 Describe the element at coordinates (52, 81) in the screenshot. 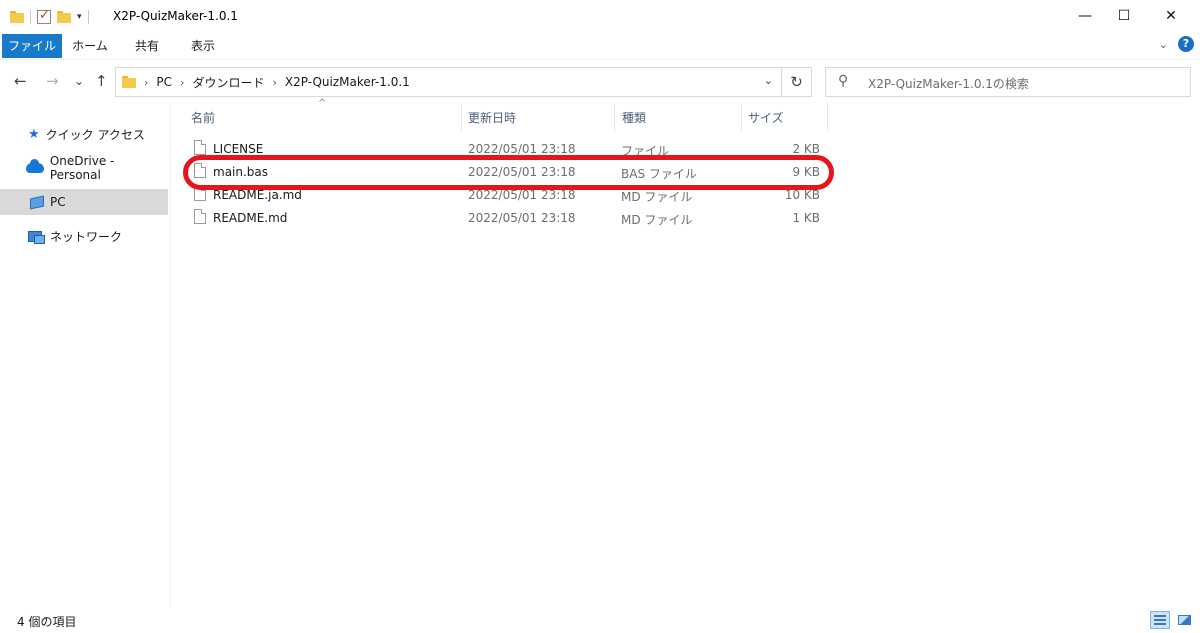

I see `forward-arrow-icon: →` at that location.